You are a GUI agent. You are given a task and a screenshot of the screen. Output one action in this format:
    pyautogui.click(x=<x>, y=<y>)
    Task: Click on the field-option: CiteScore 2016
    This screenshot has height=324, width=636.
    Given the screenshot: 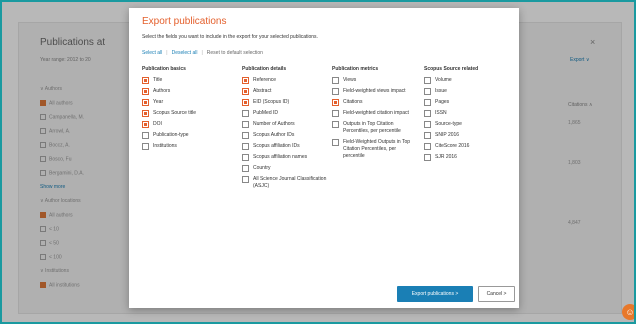 What is the action you would take?
    pyautogui.click(x=467, y=146)
    